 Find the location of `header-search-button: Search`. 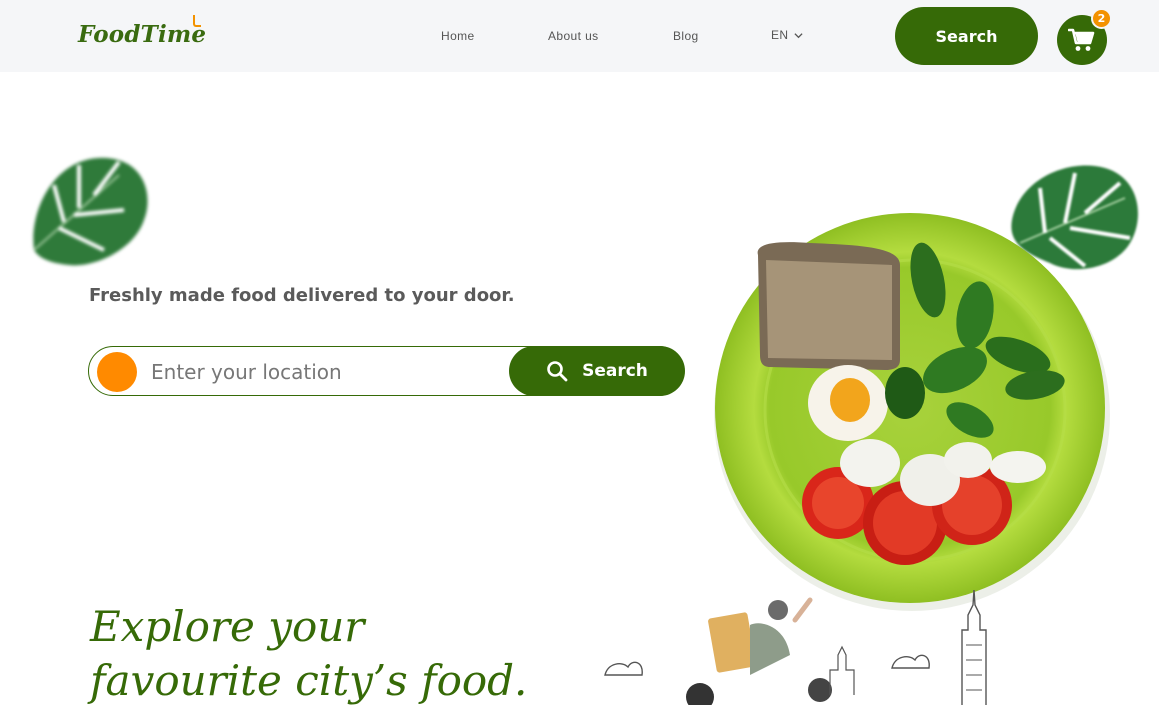

header-search-button: Search is located at coordinates (966, 36).